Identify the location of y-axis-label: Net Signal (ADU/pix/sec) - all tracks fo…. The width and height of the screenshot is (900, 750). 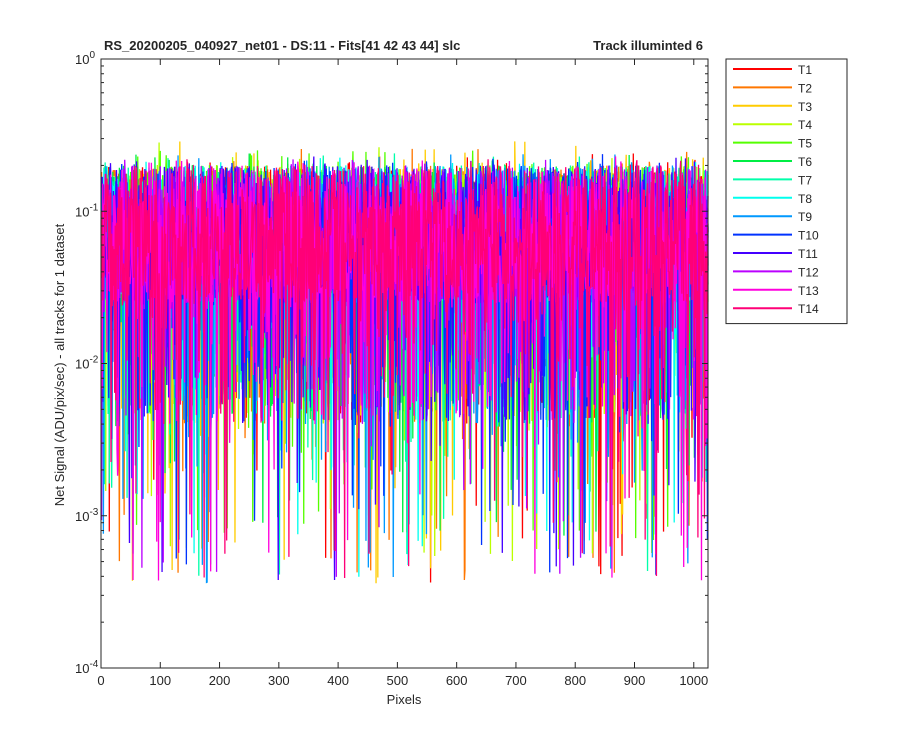
(59, 364).